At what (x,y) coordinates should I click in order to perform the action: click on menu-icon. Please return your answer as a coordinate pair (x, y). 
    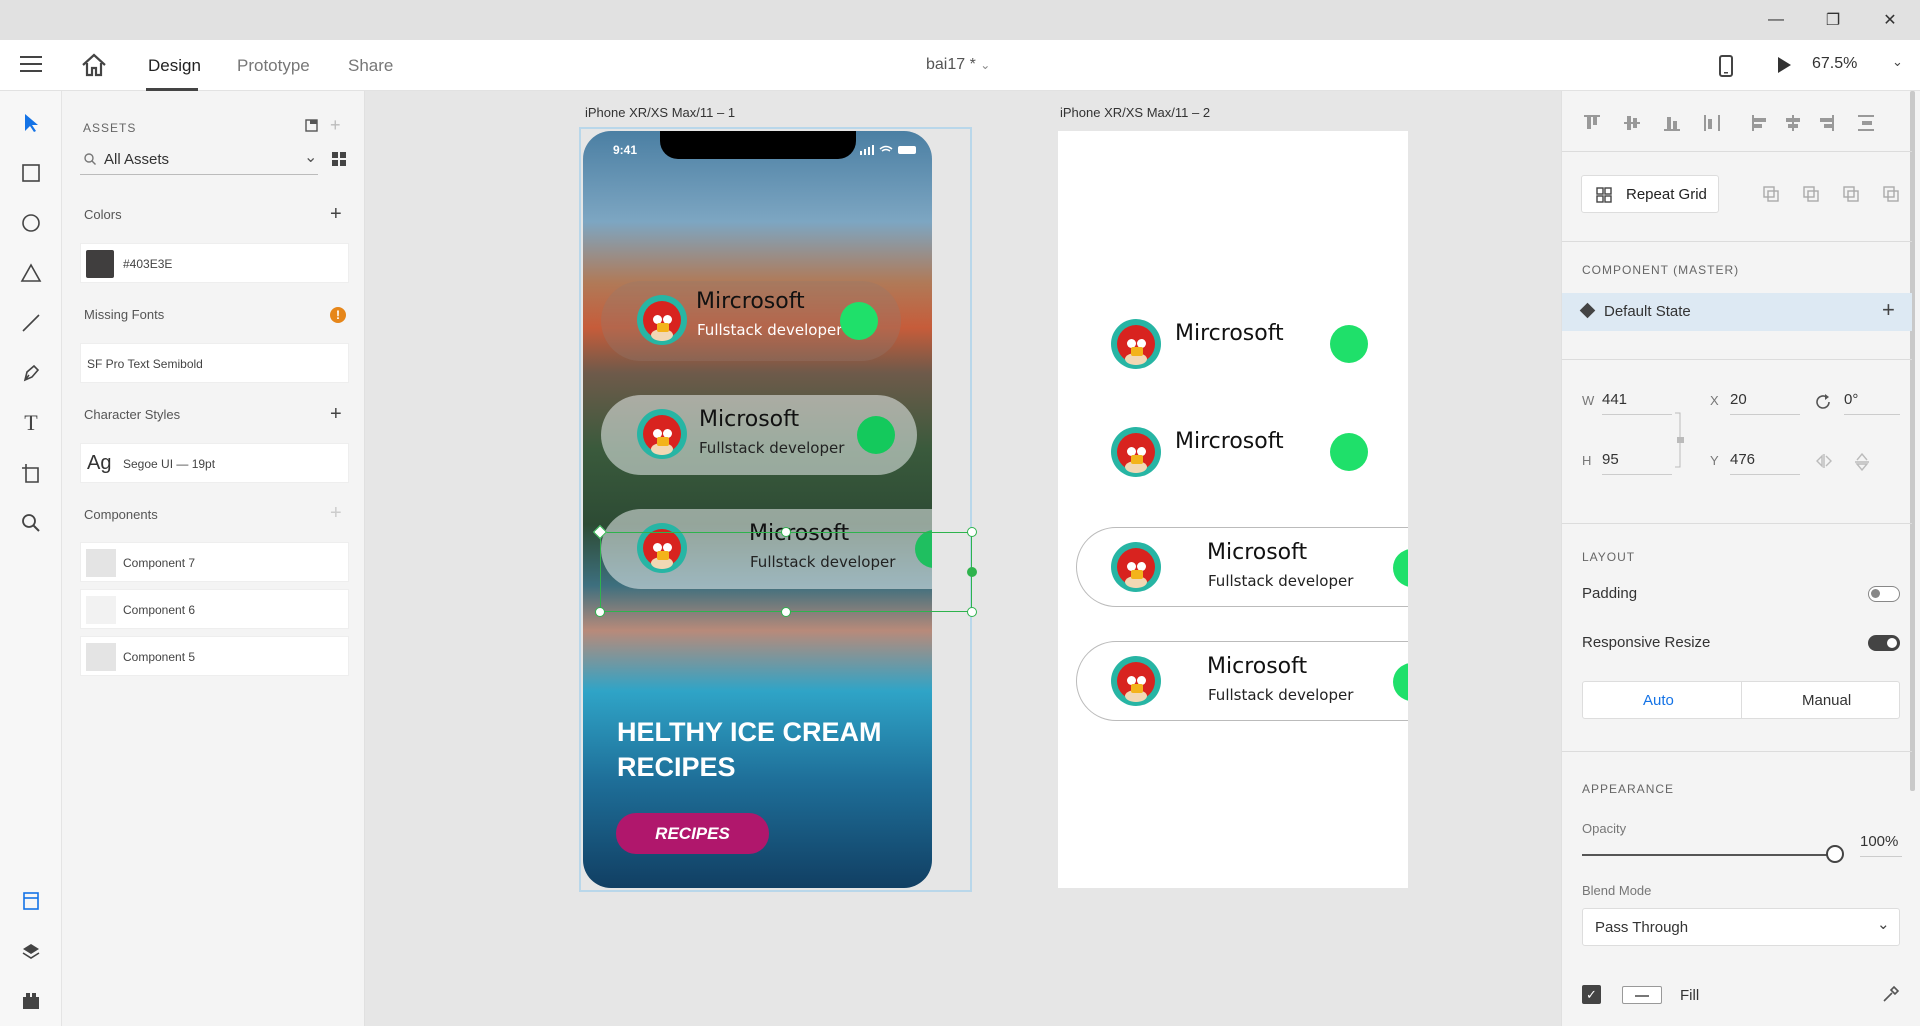
    Looking at the image, I should click on (31, 65).